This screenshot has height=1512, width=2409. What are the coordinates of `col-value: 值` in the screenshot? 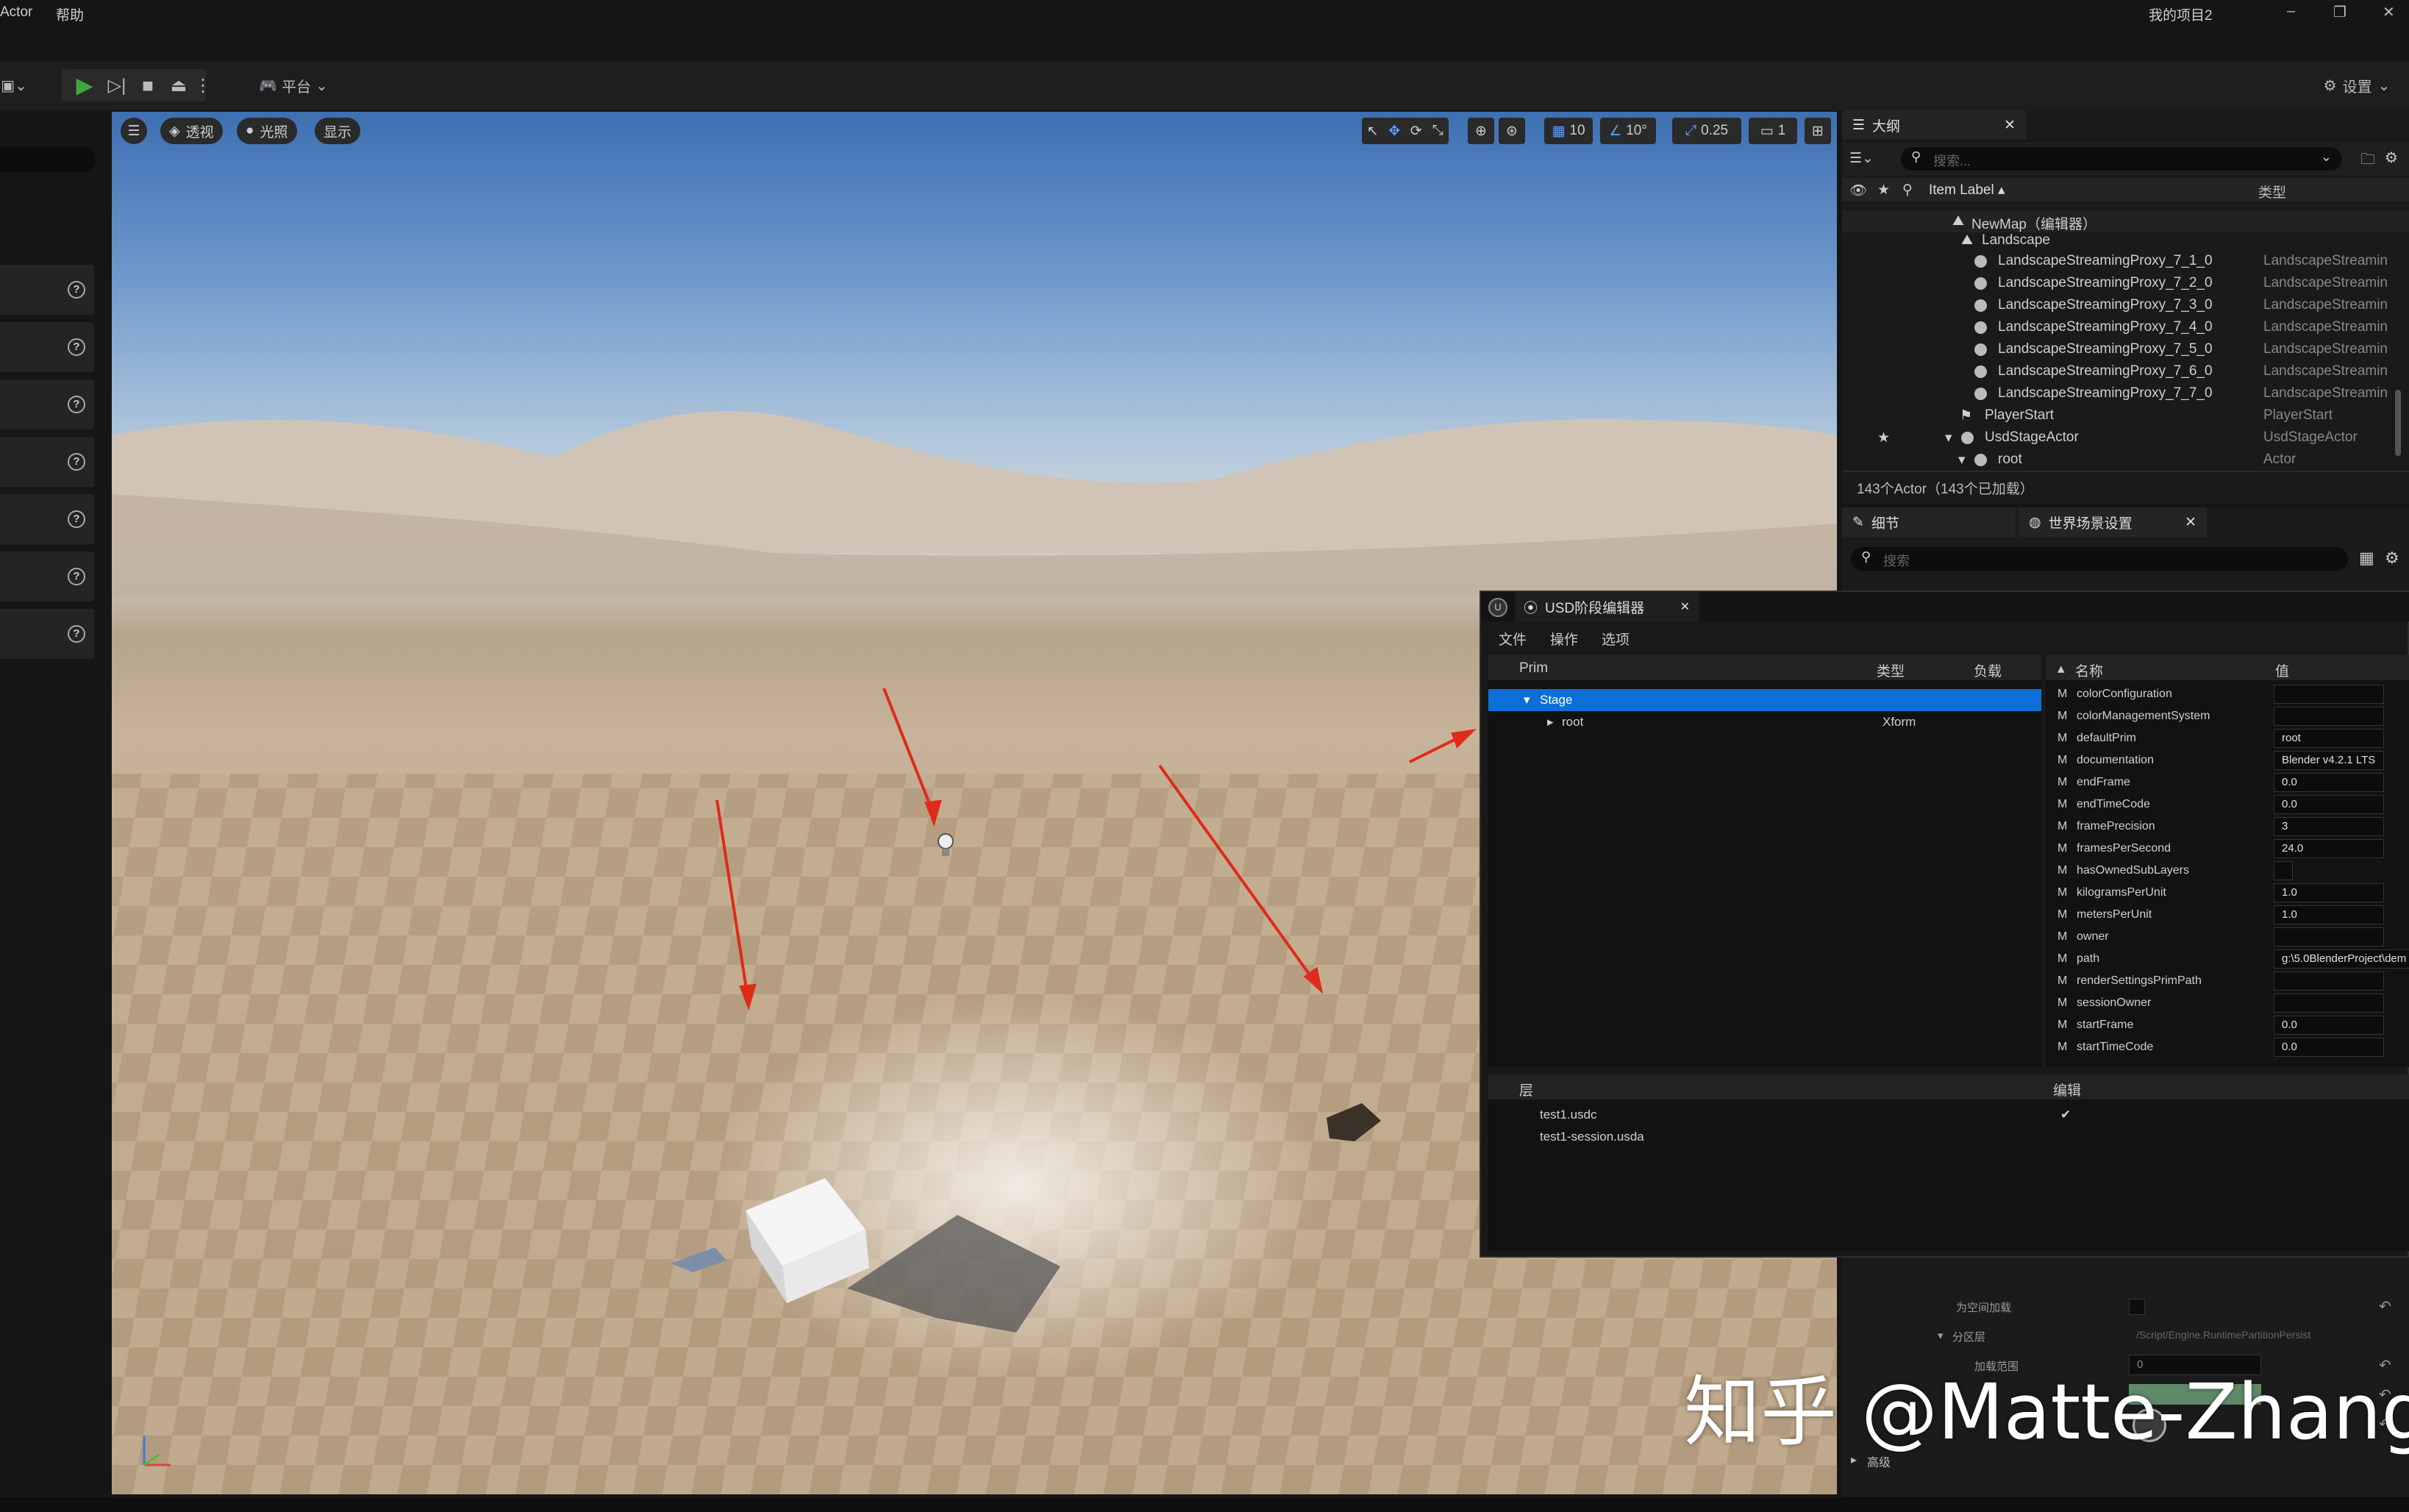 It's located at (2282, 670).